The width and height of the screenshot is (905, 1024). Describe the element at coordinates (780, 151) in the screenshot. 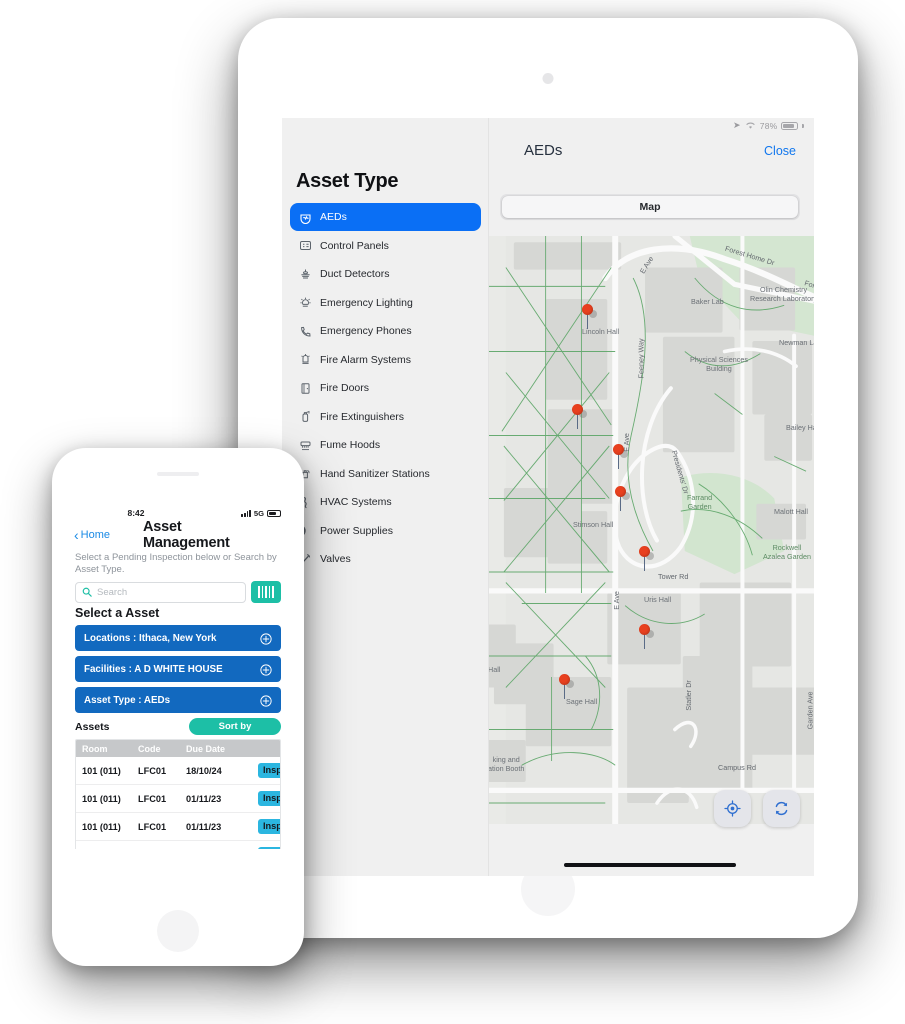

I see `close-button: Close` at that location.